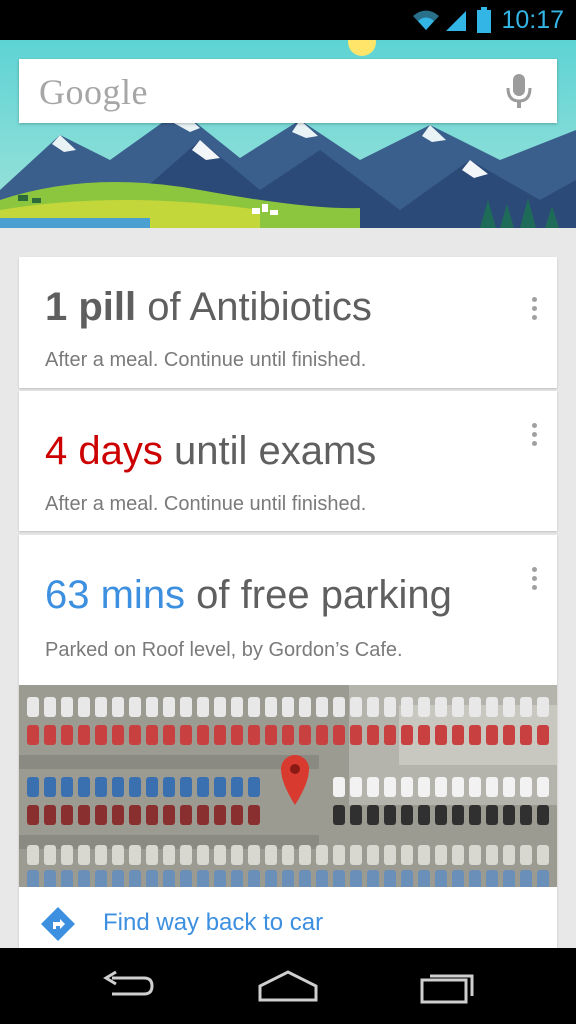  I want to click on headline-emphasis: 1 pill, so click(91, 307).